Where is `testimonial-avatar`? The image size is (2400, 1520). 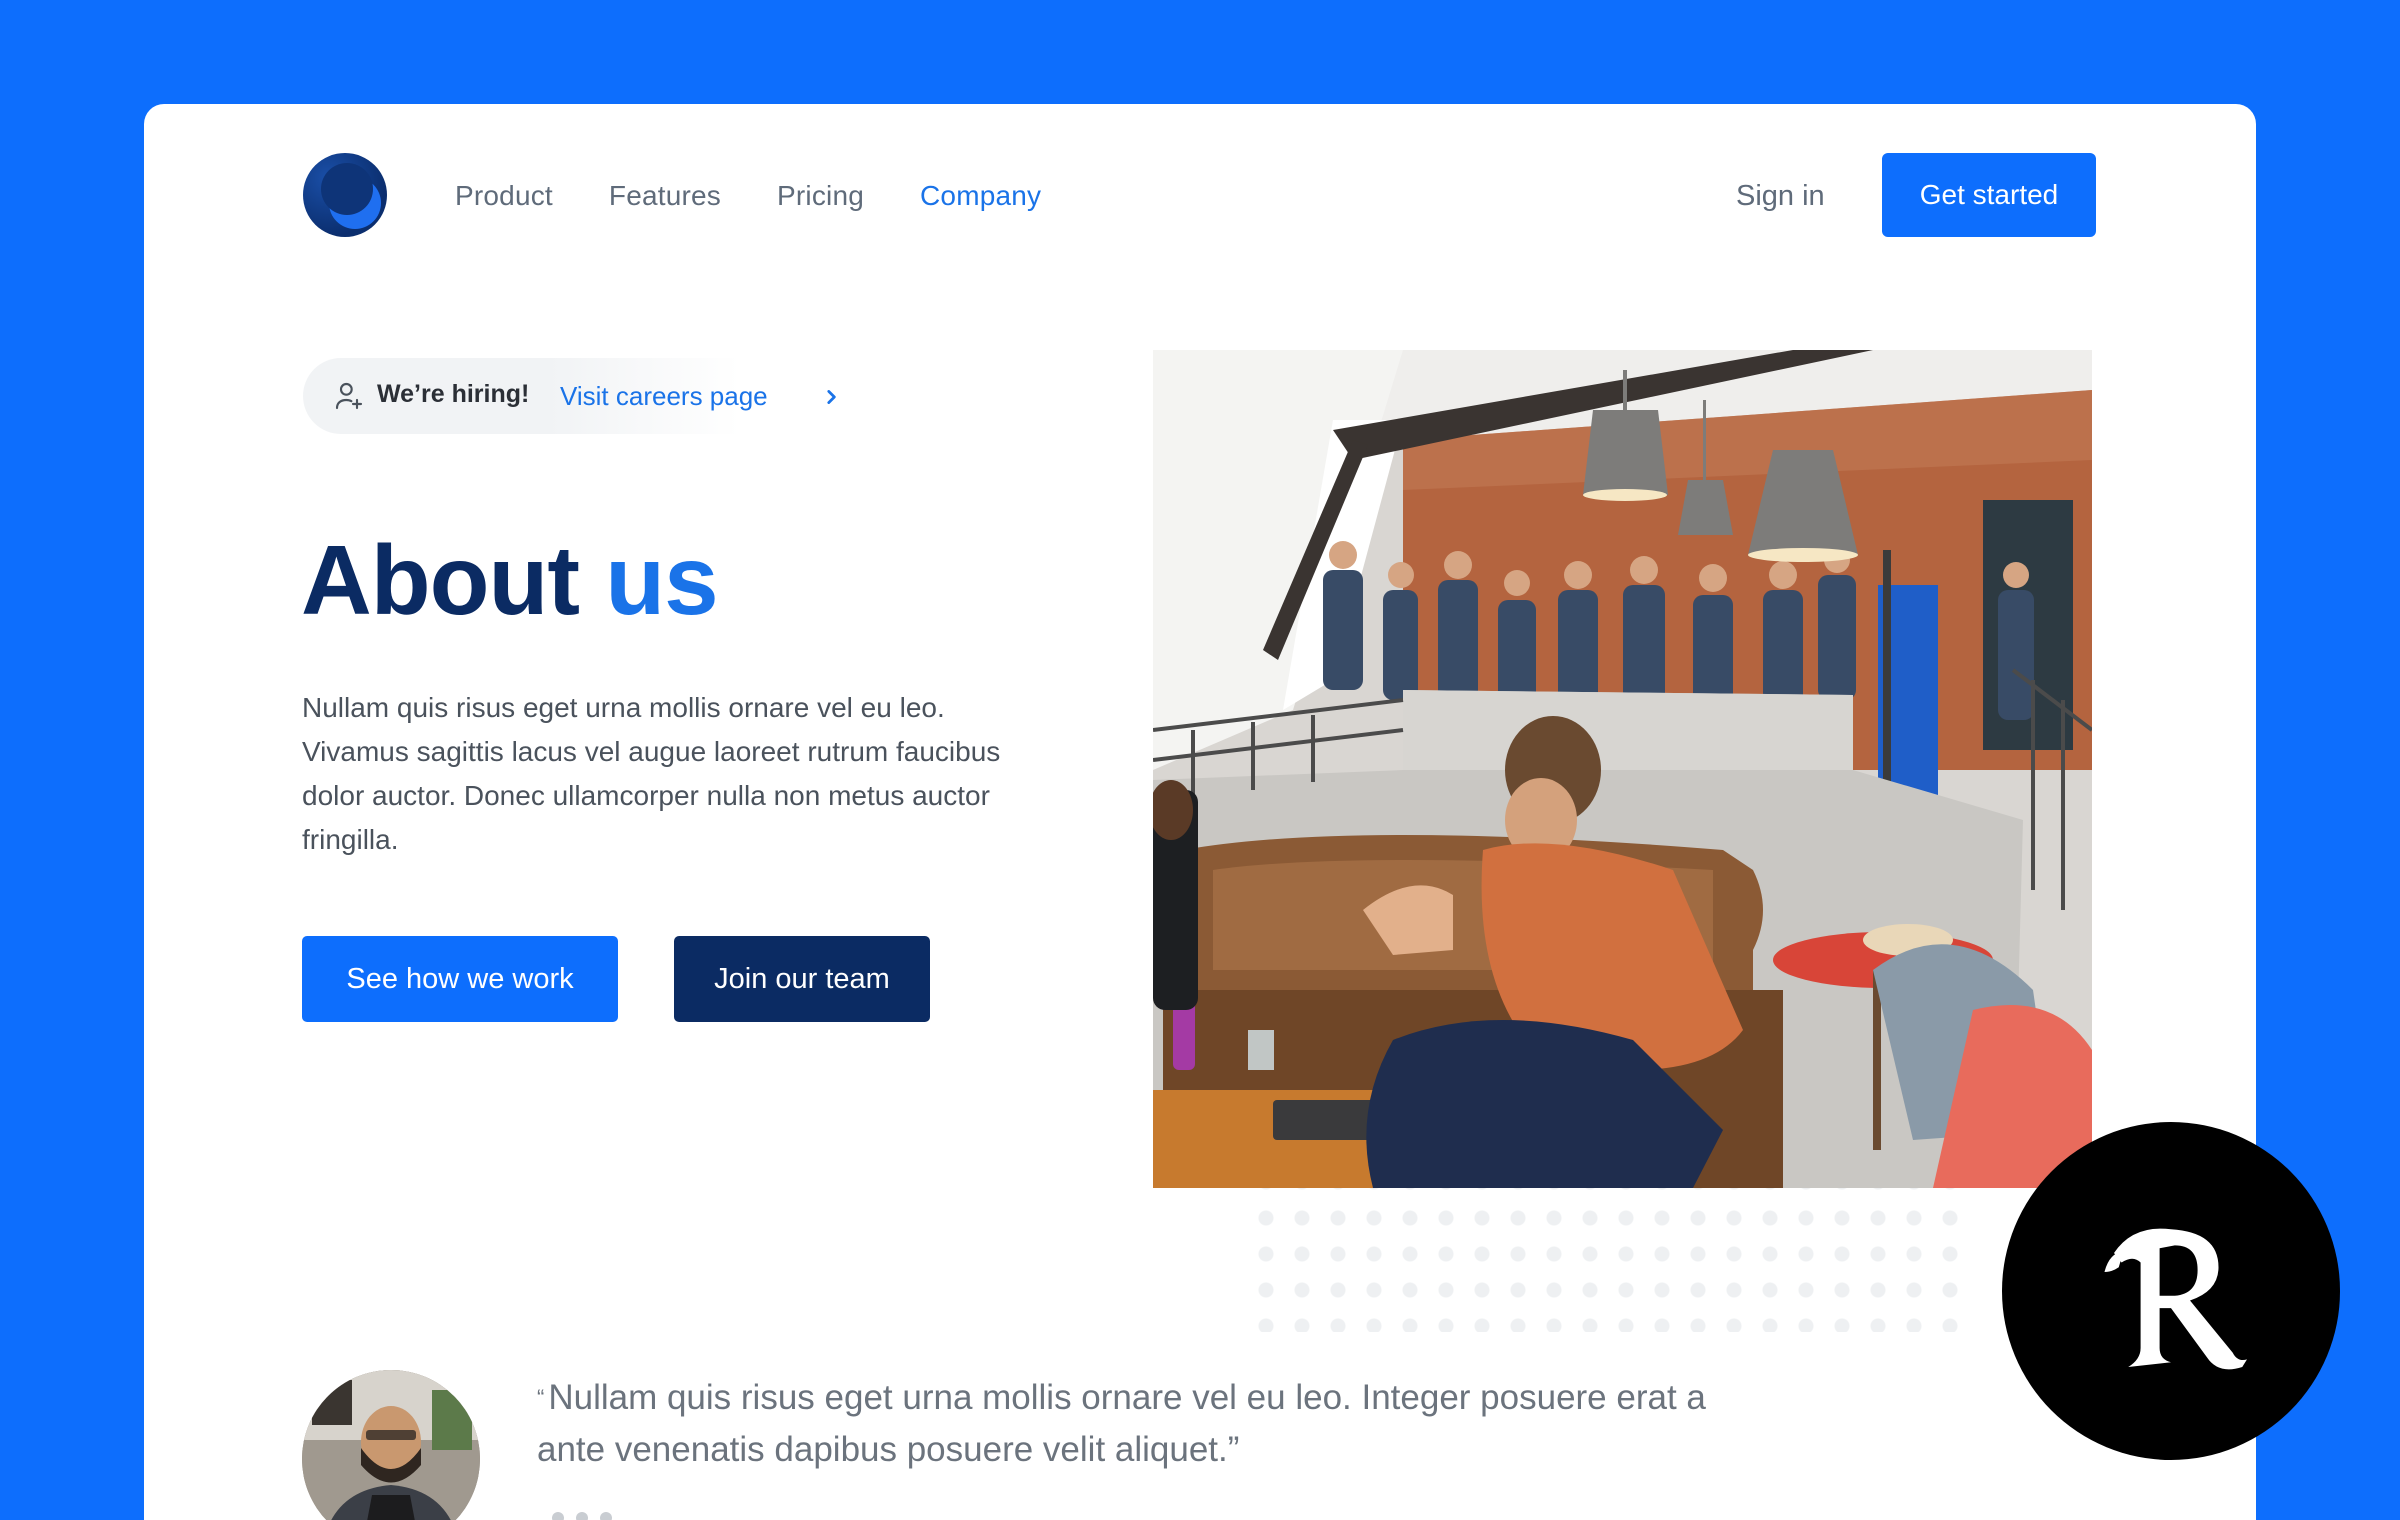
testimonial-avatar is located at coordinates (391, 1445).